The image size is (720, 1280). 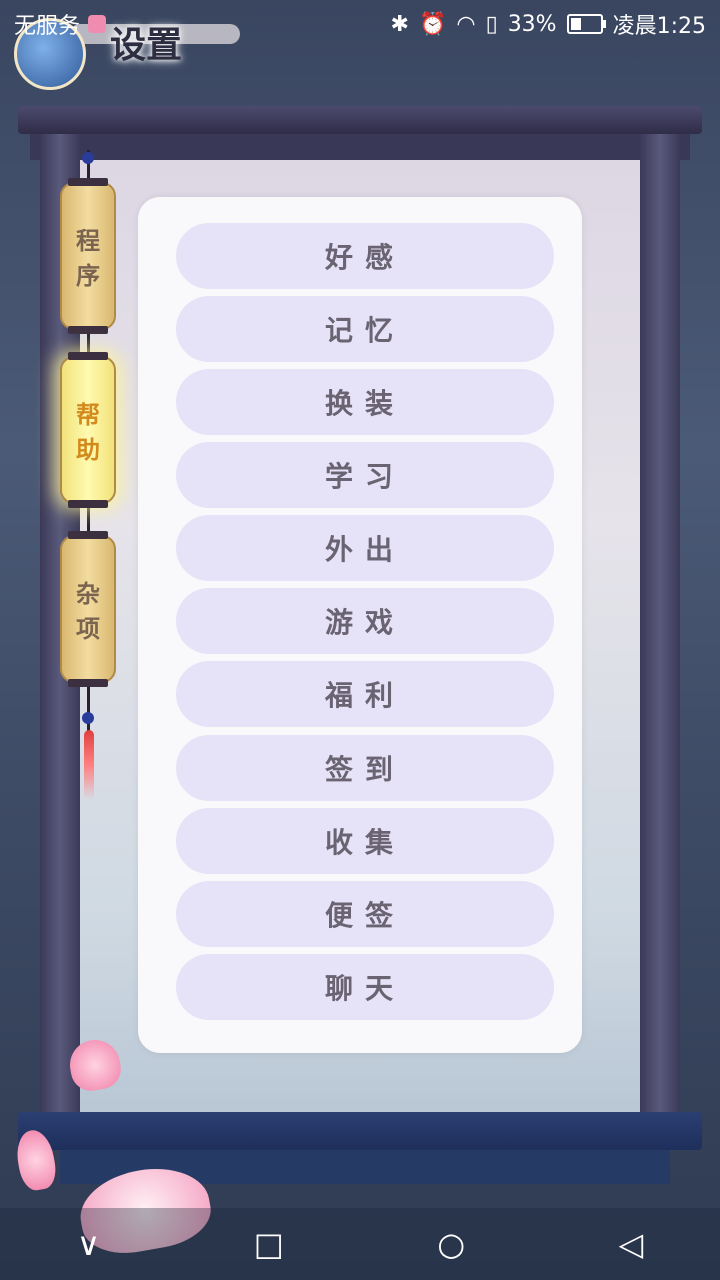 I want to click on back-icon: ◁, so click(x=631, y=1244).